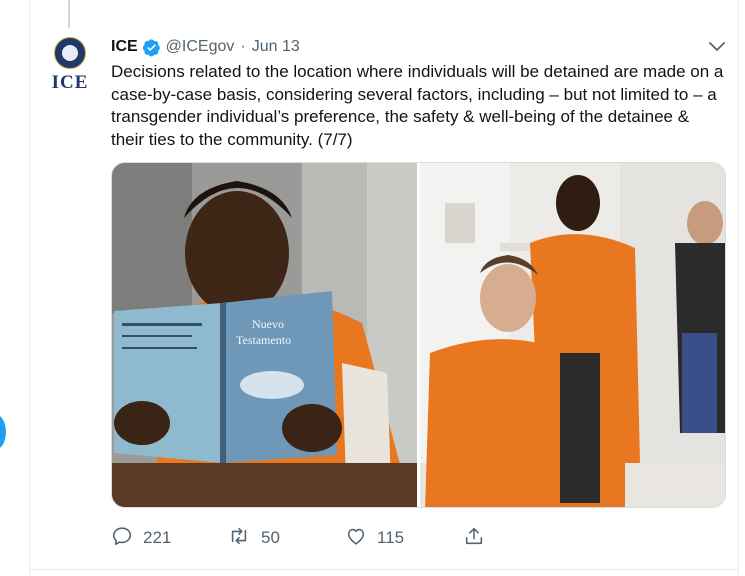 The image size is (745, 576). What do you see at coordinates (253, 538) in the screenshot?
I see `retweet-button: 50` at bounding box center [253, 538].